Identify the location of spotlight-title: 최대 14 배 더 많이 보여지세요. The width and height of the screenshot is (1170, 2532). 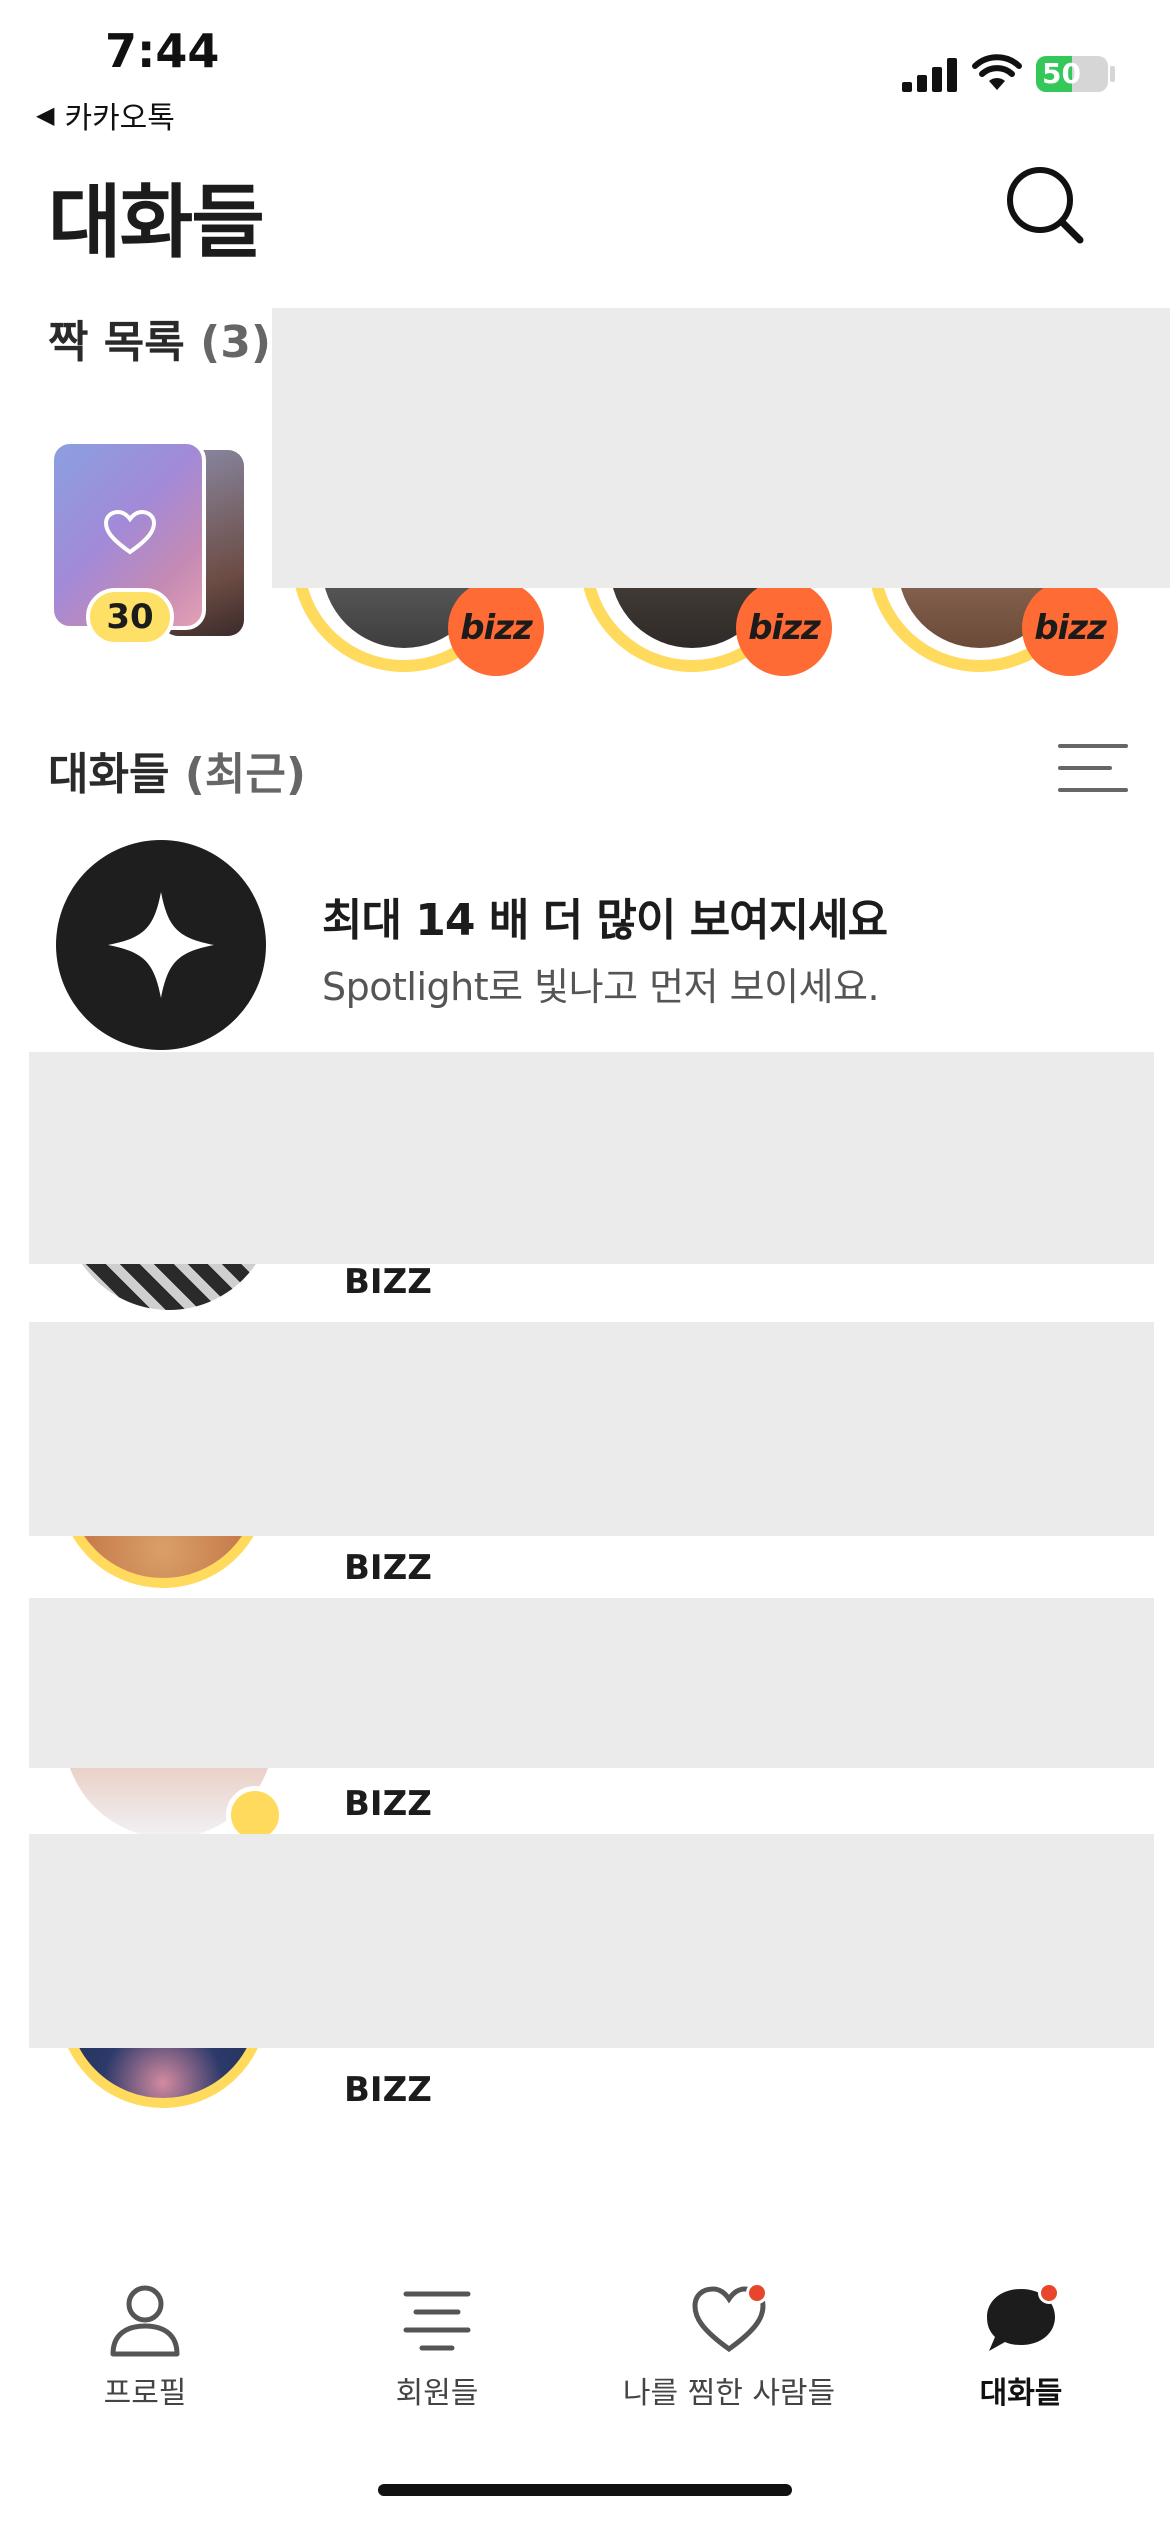
(605, 920).